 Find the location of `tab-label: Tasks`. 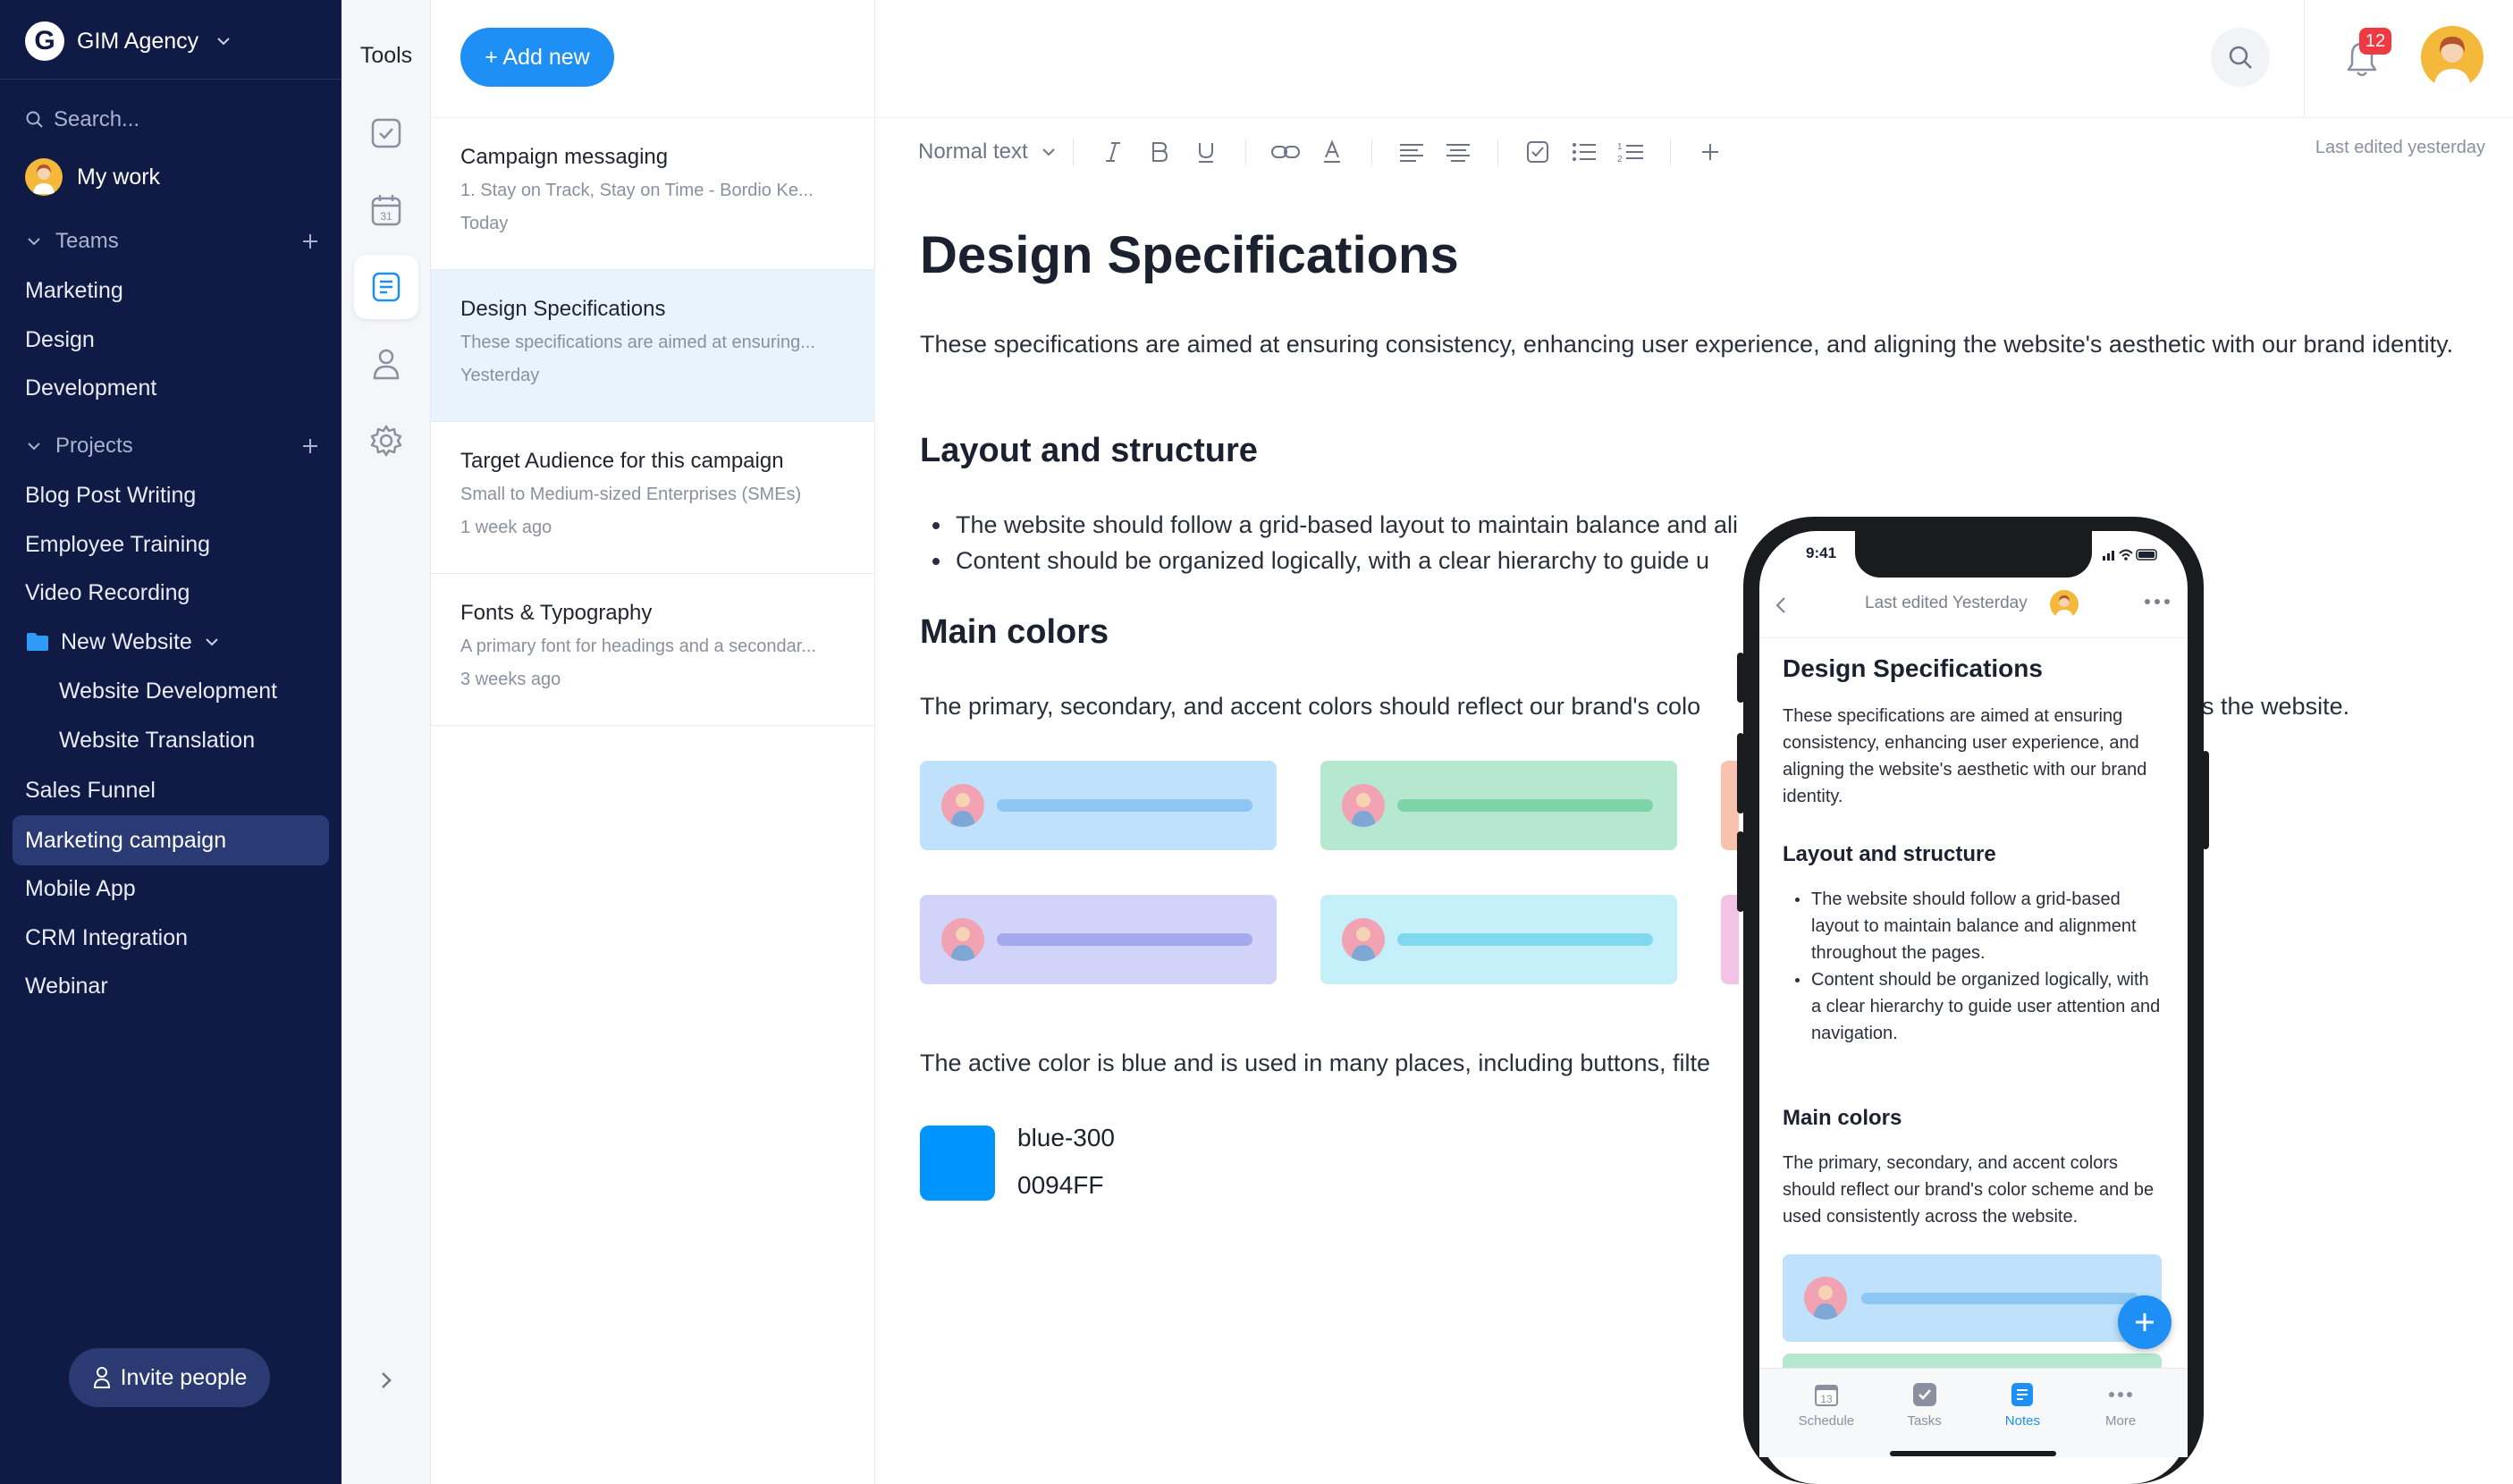

tab-label: Tasks is located at coordinates (1924, 1421).